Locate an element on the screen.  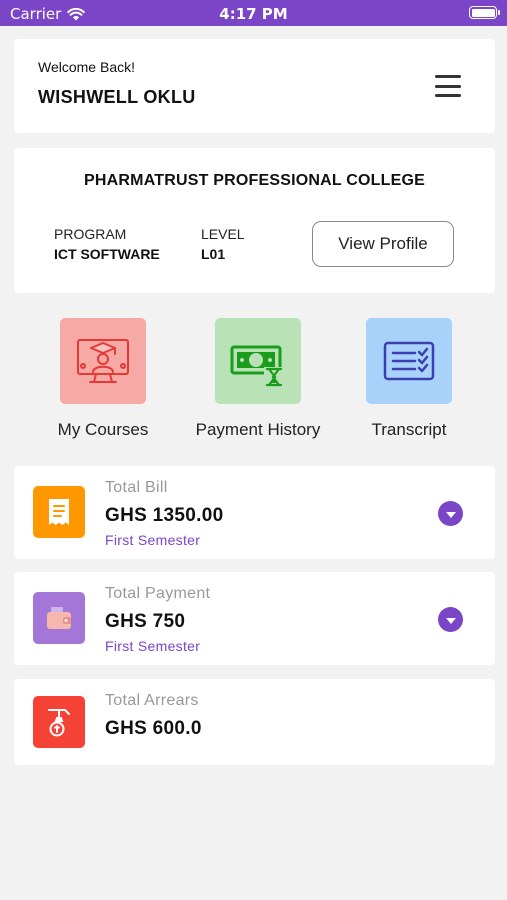
program-label: PROGRAM is located at coordinates (90, 234).